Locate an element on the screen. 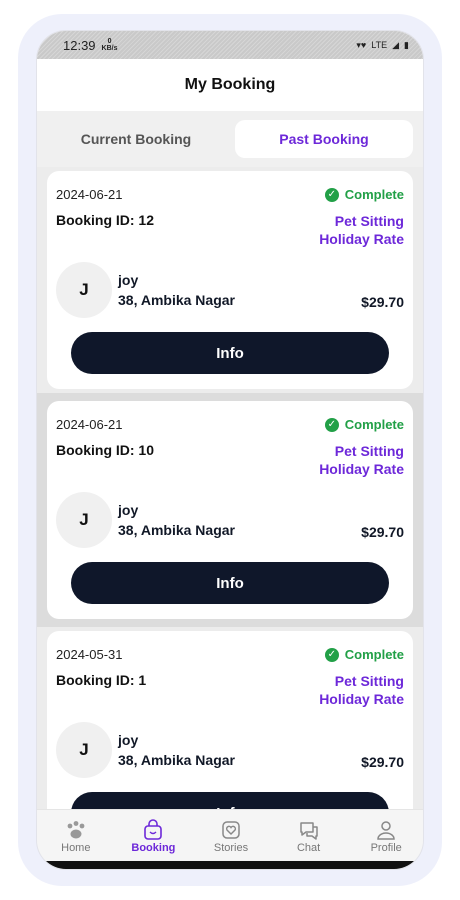 The width and height of the screenshot is (460, 900). booking-date: 2024-05-31 is located at coordinates (89, 654).